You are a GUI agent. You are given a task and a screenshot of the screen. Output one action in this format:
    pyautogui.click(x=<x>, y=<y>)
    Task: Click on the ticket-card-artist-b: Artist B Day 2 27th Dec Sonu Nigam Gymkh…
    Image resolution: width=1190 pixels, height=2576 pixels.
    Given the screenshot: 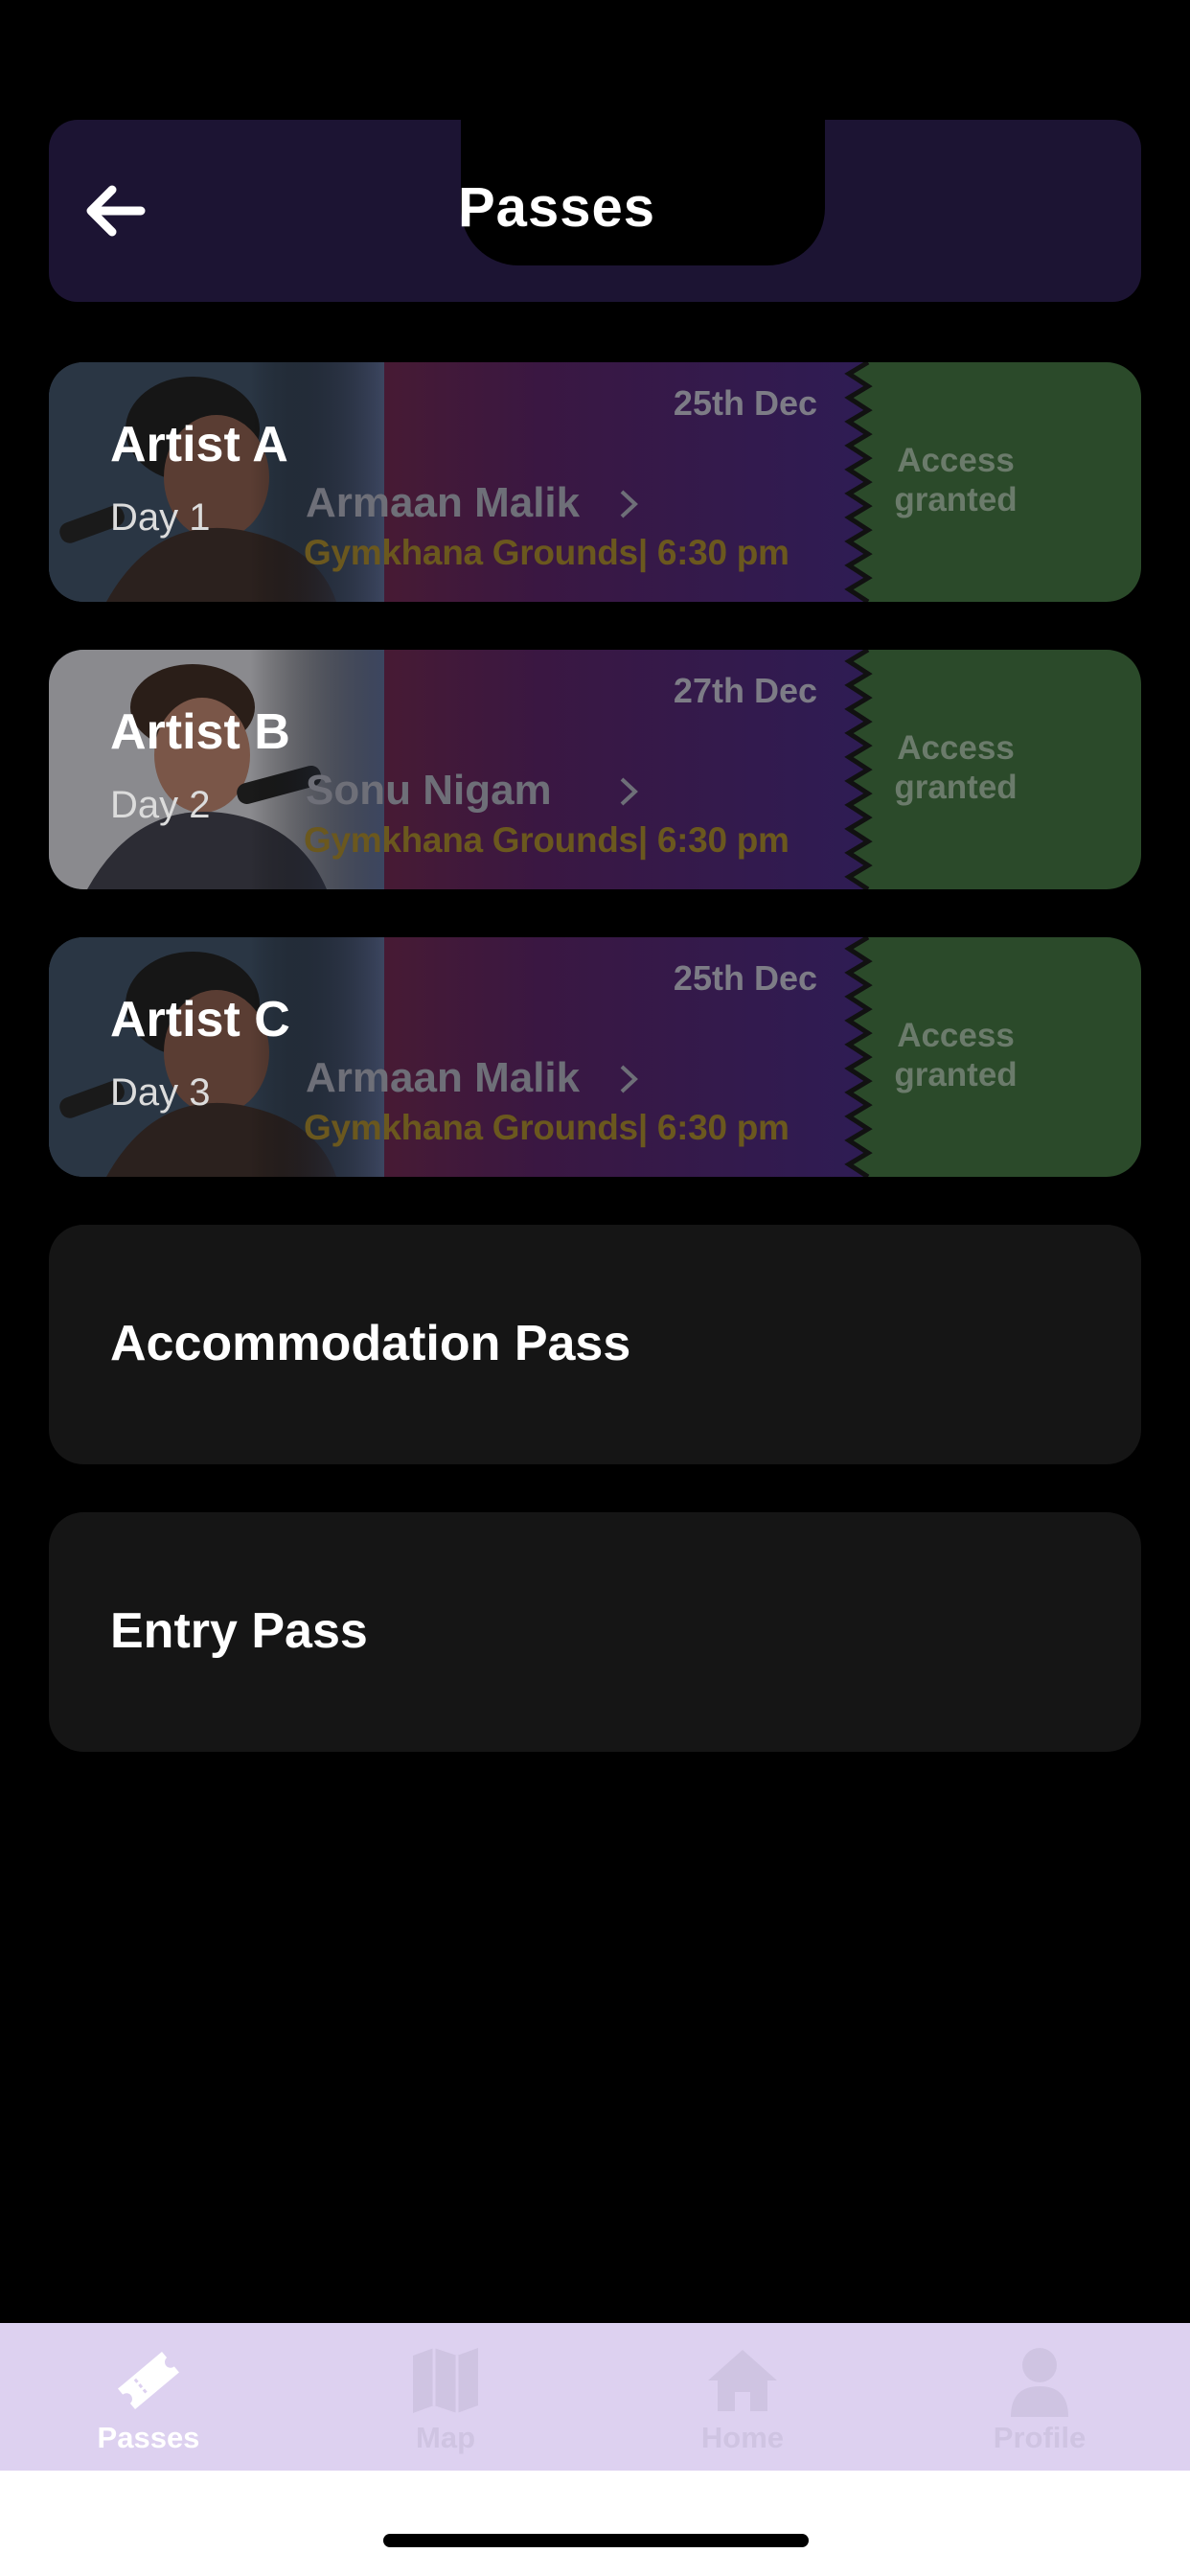 What is the action you would take?
    pyautogui.click(x=595, y=769)
    